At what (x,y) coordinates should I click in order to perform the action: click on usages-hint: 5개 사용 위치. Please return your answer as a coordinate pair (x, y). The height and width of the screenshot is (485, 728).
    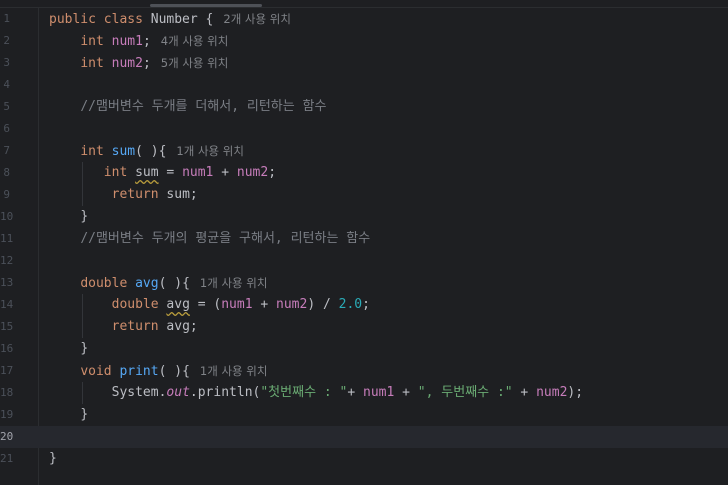
    Looking at the image, I should click on (195, 63).